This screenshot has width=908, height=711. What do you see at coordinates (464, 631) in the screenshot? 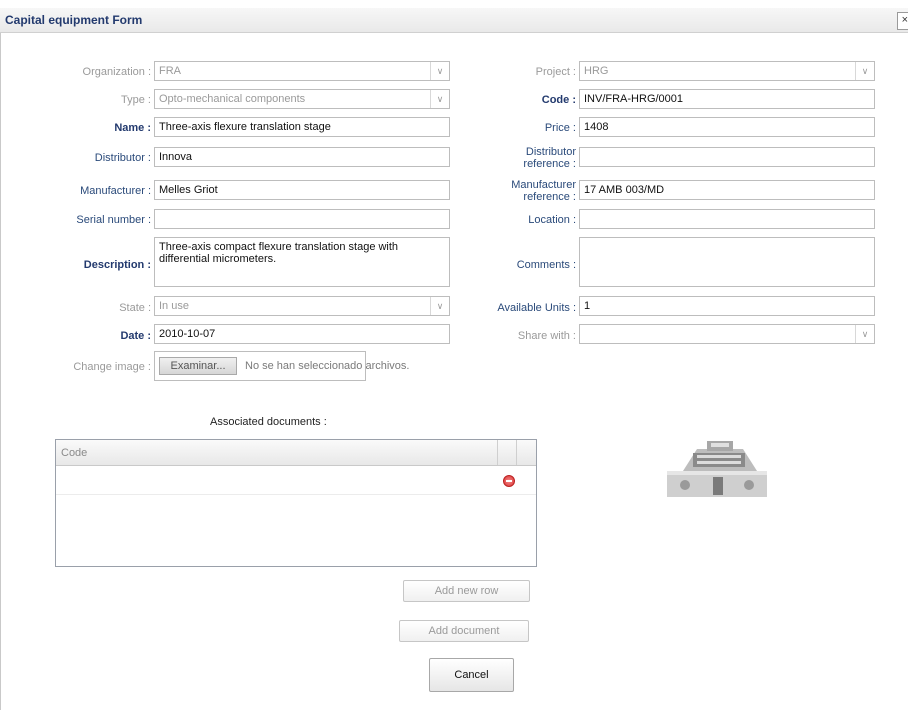
I see `add-document-button: Add document` at bounding box center [464, 631].